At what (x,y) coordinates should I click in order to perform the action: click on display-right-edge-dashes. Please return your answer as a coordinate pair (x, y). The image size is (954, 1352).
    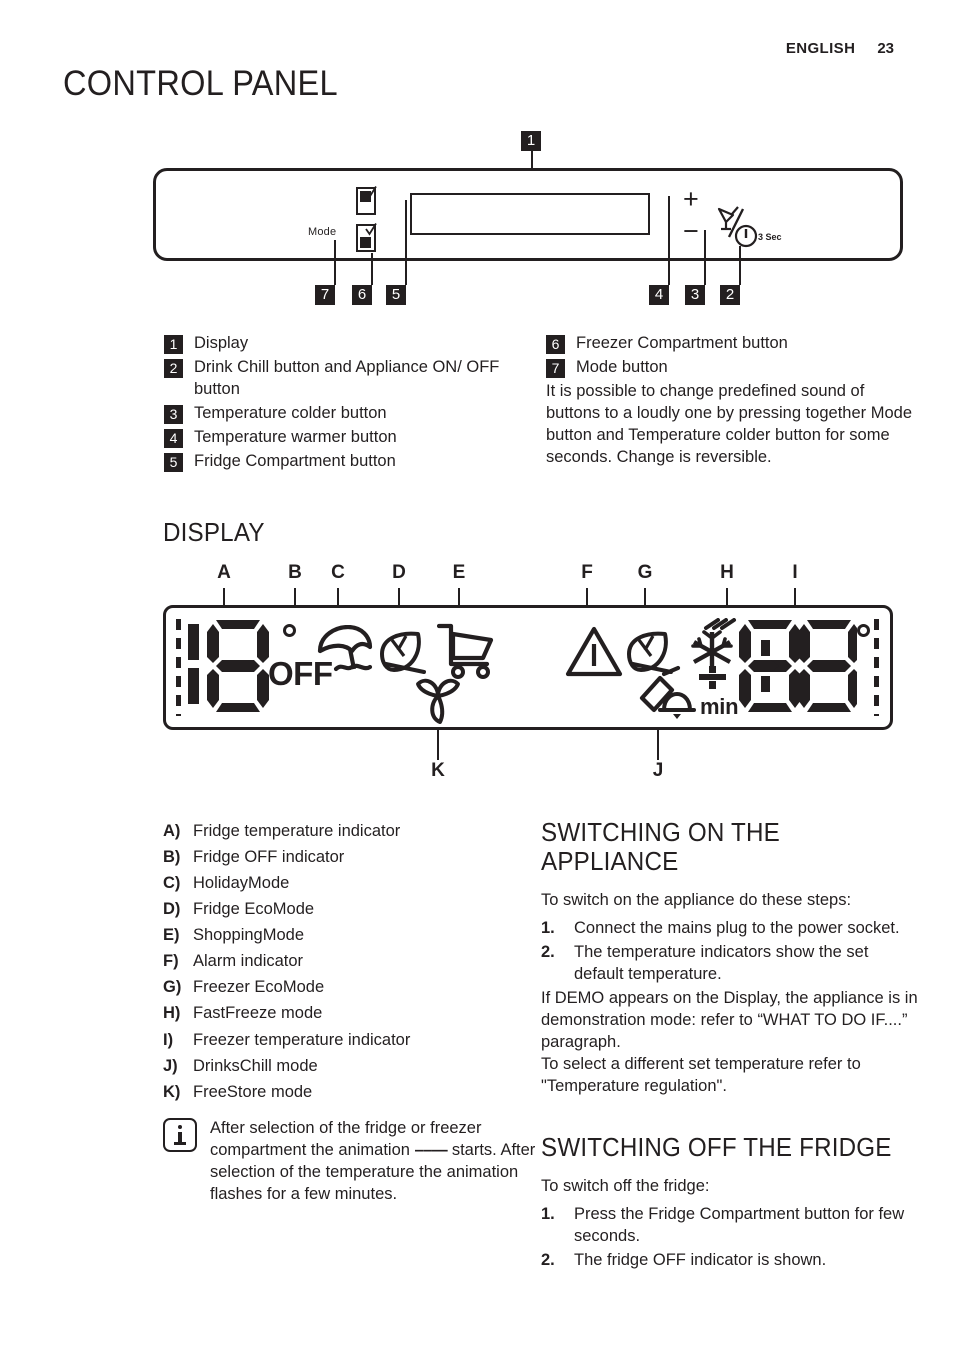
    Looking at the image, I should click on (876, 667).